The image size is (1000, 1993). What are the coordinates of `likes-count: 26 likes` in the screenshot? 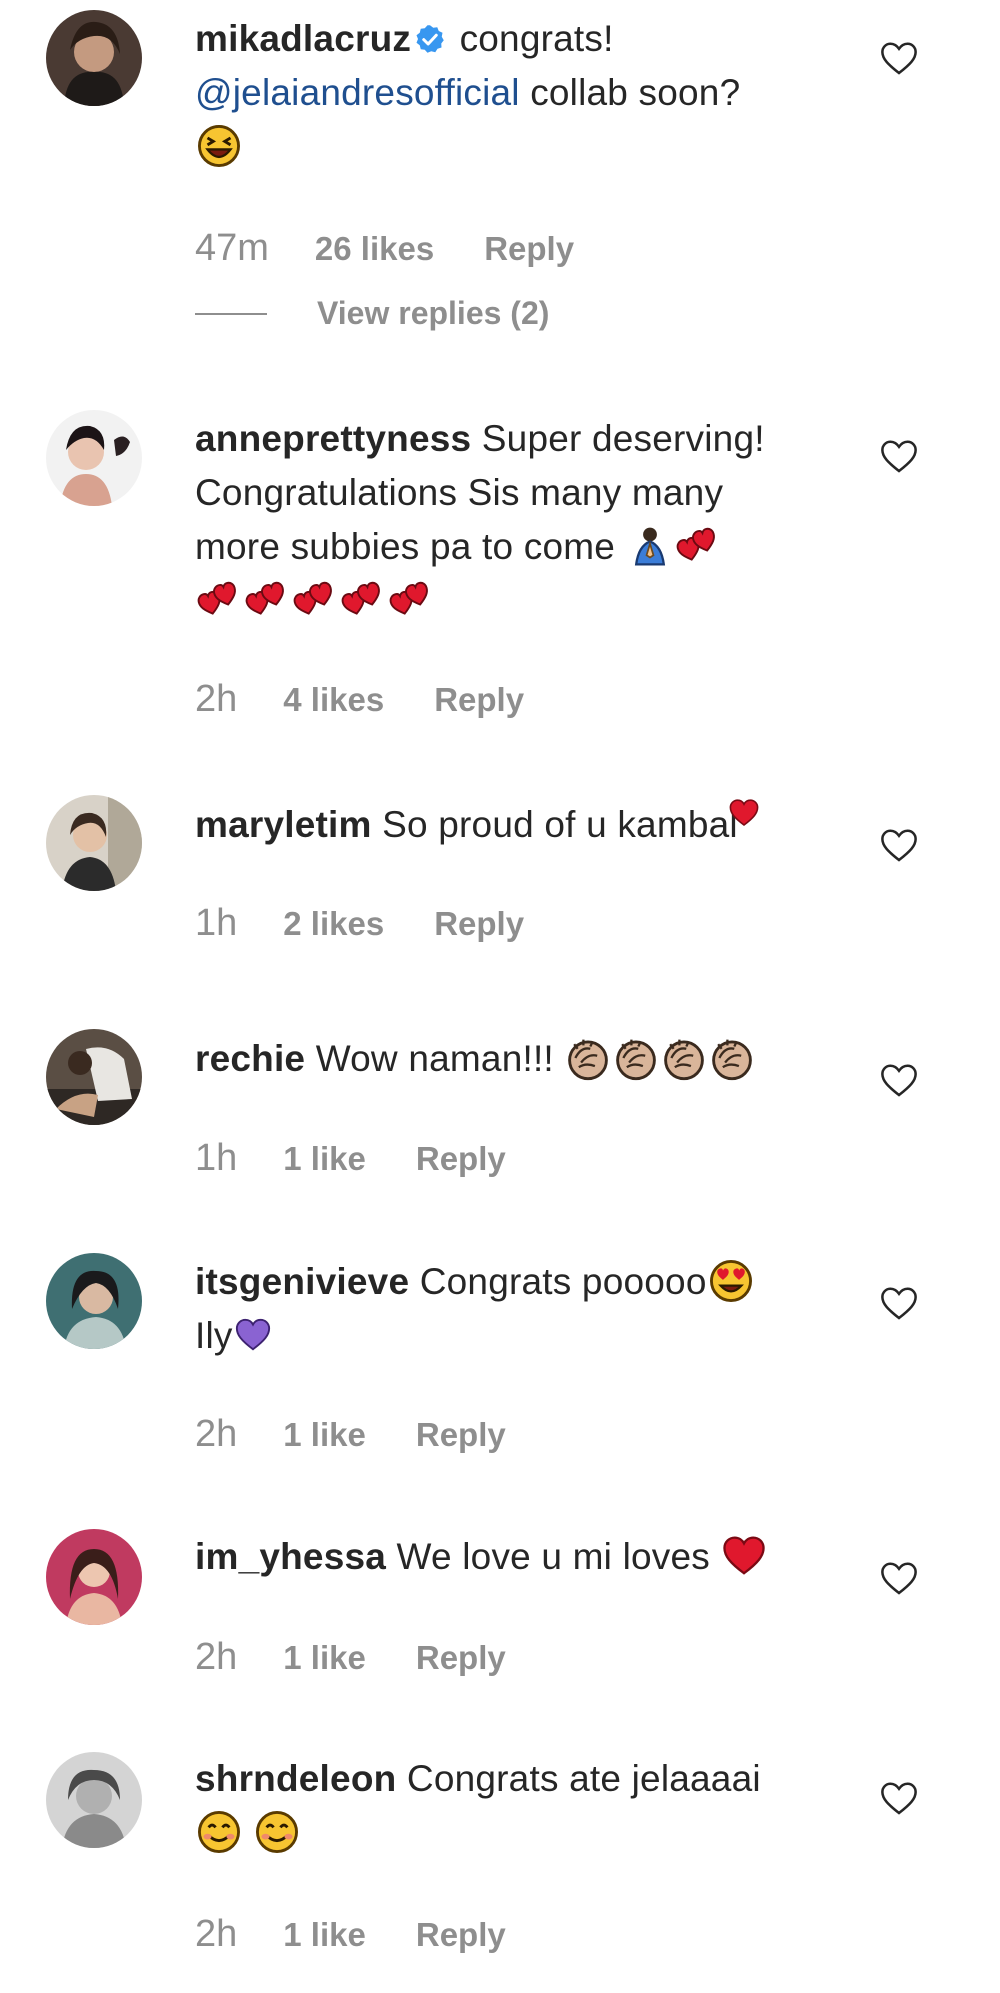 It's located at (374, 249).